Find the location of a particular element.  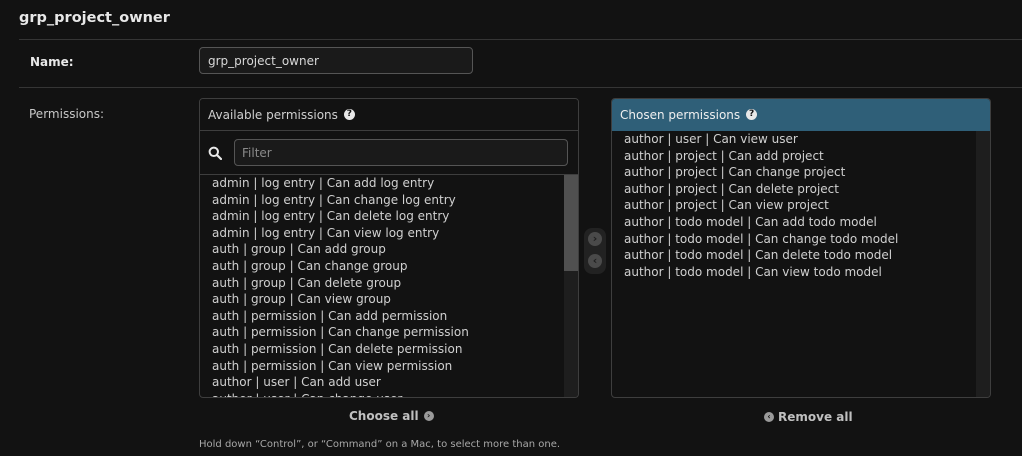

name-input is located at coordinates (336, 60).